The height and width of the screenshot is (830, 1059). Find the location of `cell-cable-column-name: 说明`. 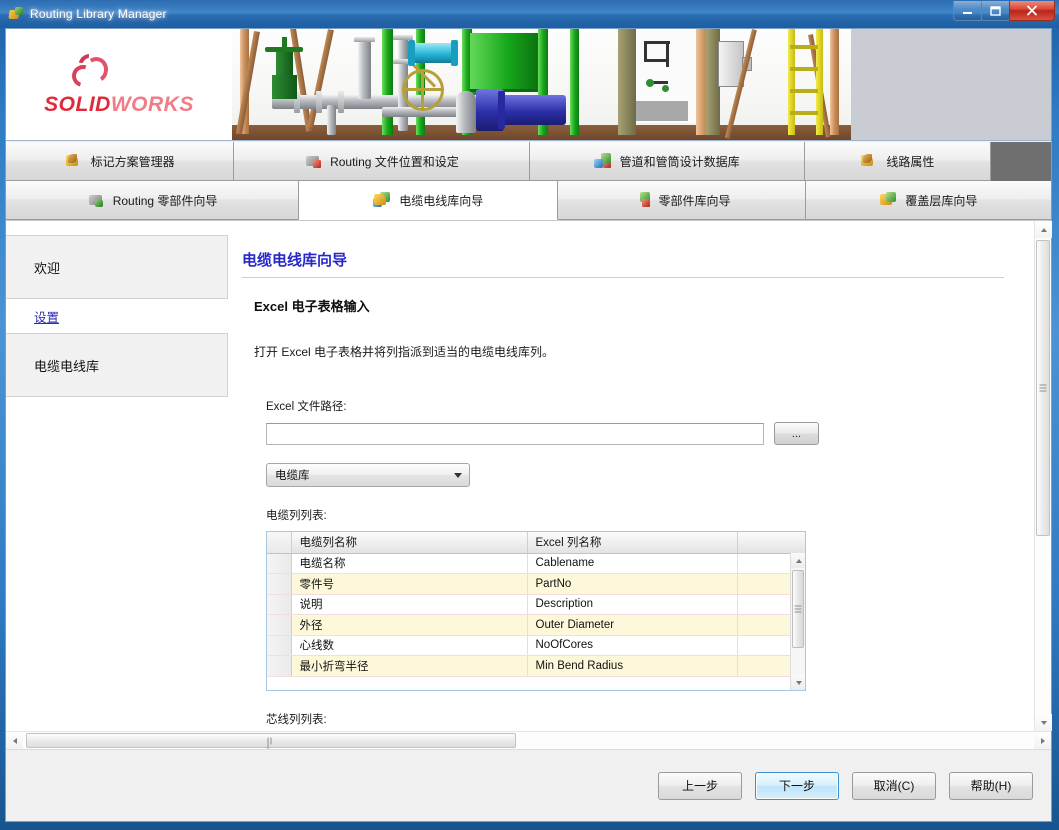

cell-cable-column-name: 说明 is located at coordinates (409, 604).